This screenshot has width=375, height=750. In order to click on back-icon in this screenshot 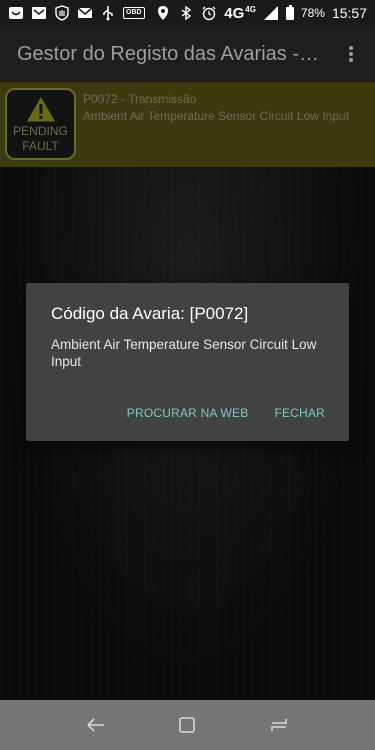, I will do `click(95, 725)`.